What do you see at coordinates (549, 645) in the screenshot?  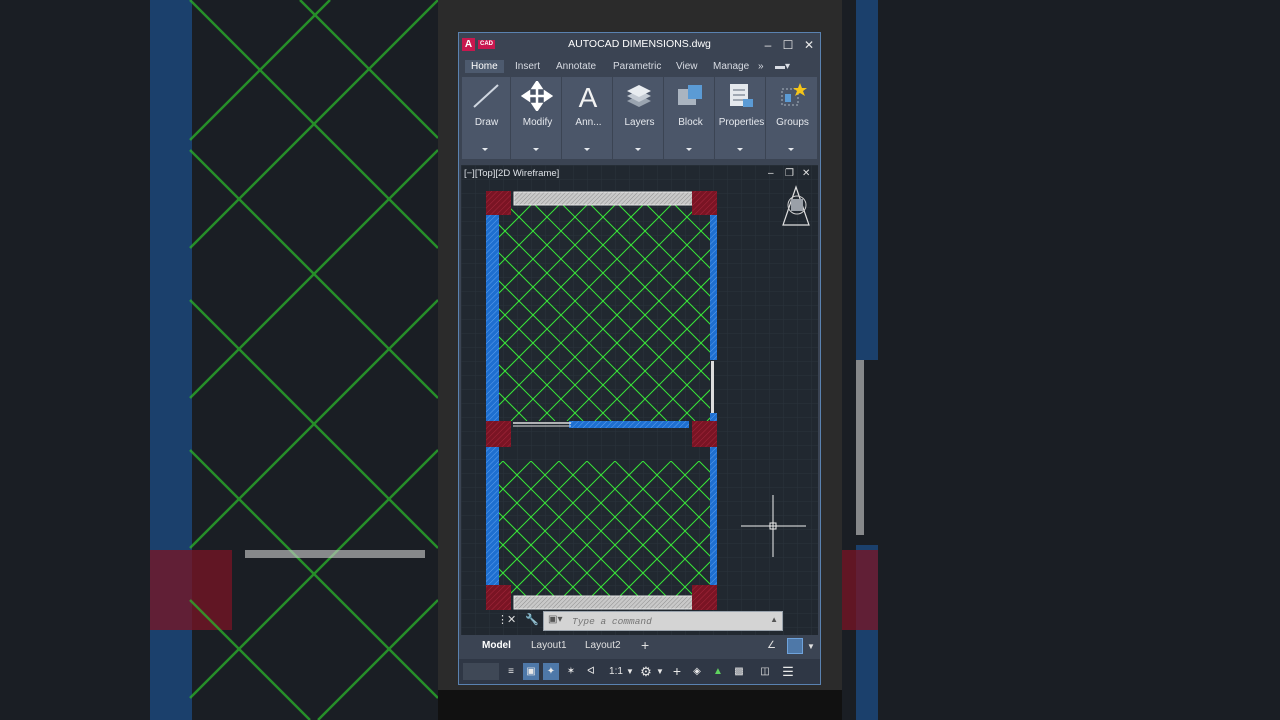 I see `tab-layout1: Layout1` at bounding box center [549, 645].